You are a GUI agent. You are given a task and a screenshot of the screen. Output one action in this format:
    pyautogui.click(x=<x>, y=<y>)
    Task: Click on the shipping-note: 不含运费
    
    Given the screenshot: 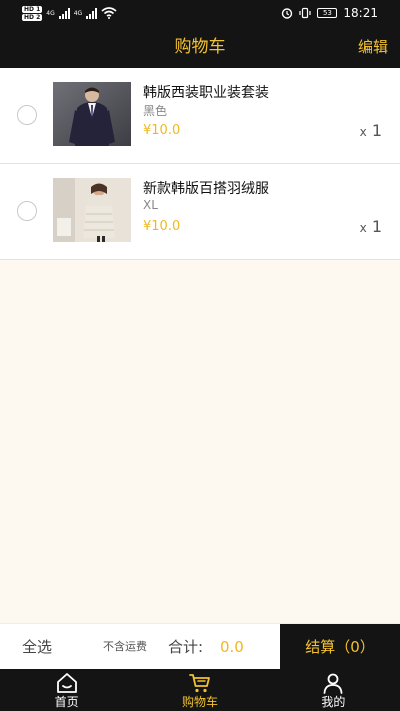 What is the action you would take?
    pyautogui.click(x=125, y=646)
    